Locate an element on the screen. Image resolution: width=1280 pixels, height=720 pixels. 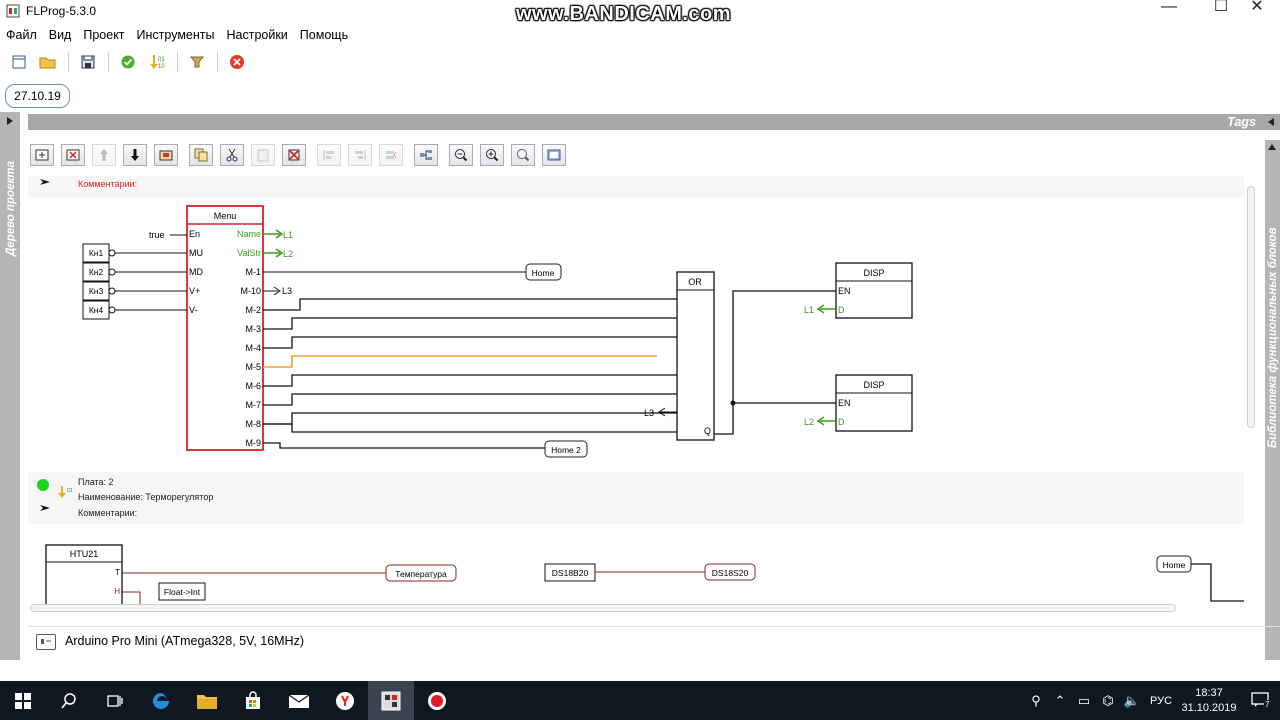
temperature-variable: Температура is located at coordinates (421, 573).